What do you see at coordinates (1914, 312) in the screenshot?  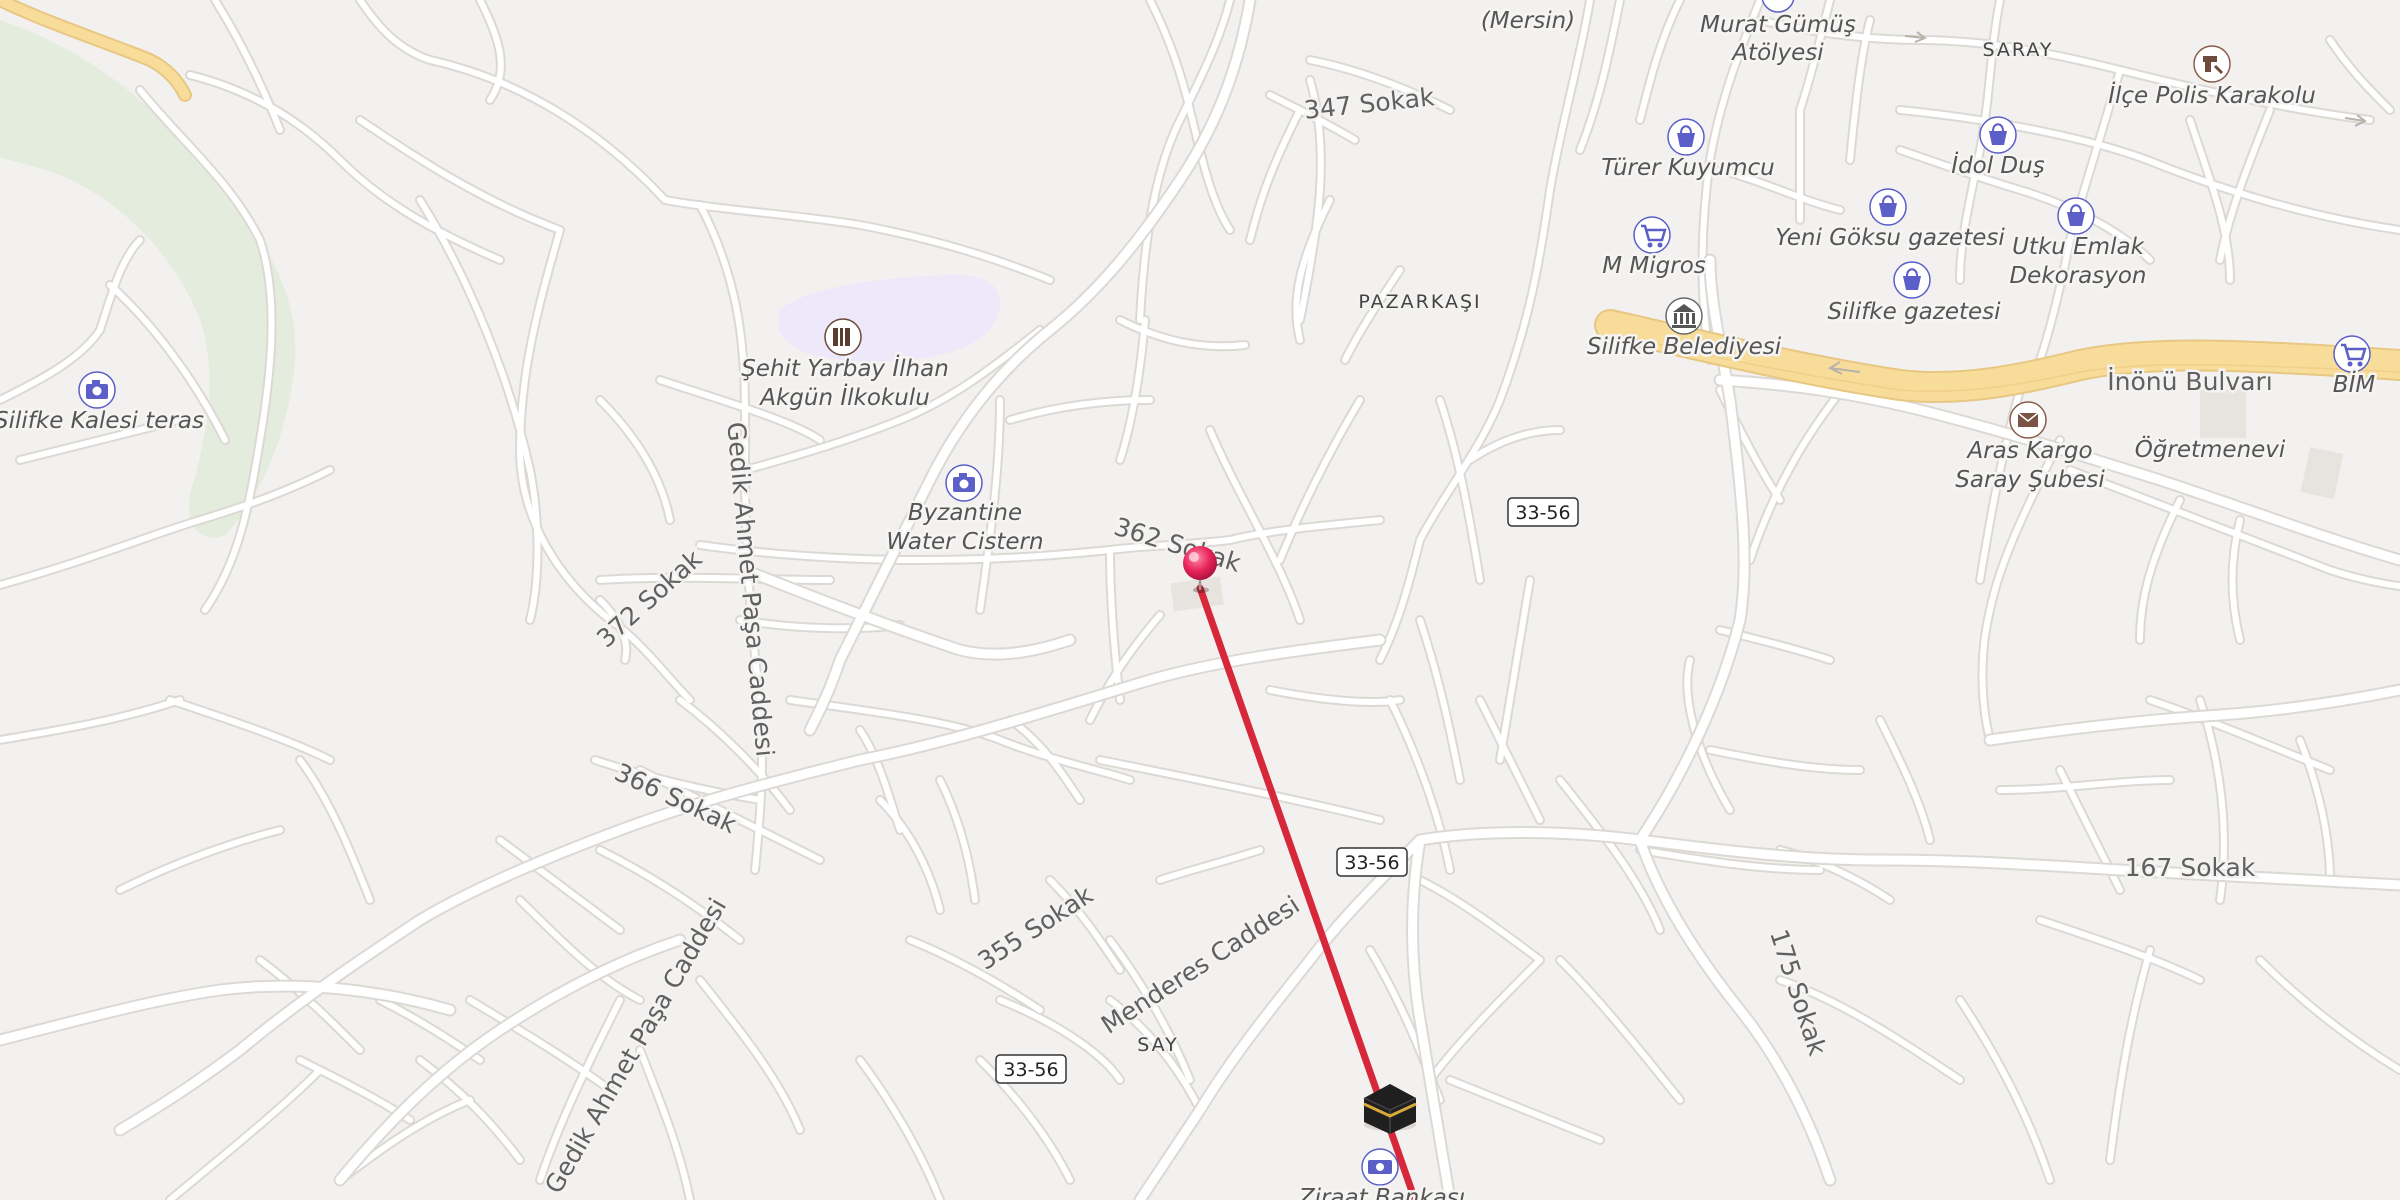 I see `poi-label: Silifke gazetesi` at bounding box center [1914, 312].